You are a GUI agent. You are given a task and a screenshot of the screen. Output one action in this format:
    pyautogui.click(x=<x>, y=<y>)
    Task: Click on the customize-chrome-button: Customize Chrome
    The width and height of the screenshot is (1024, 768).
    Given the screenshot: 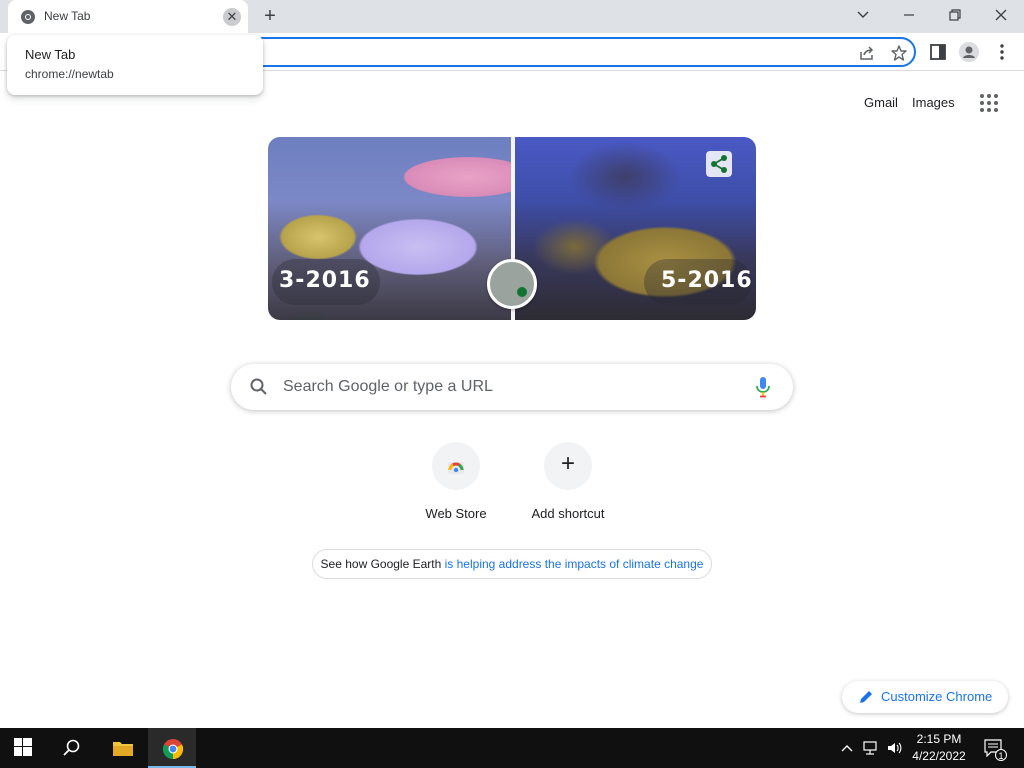 What is the action you would take?
    pyautogui.click(x=925, y=697)
    